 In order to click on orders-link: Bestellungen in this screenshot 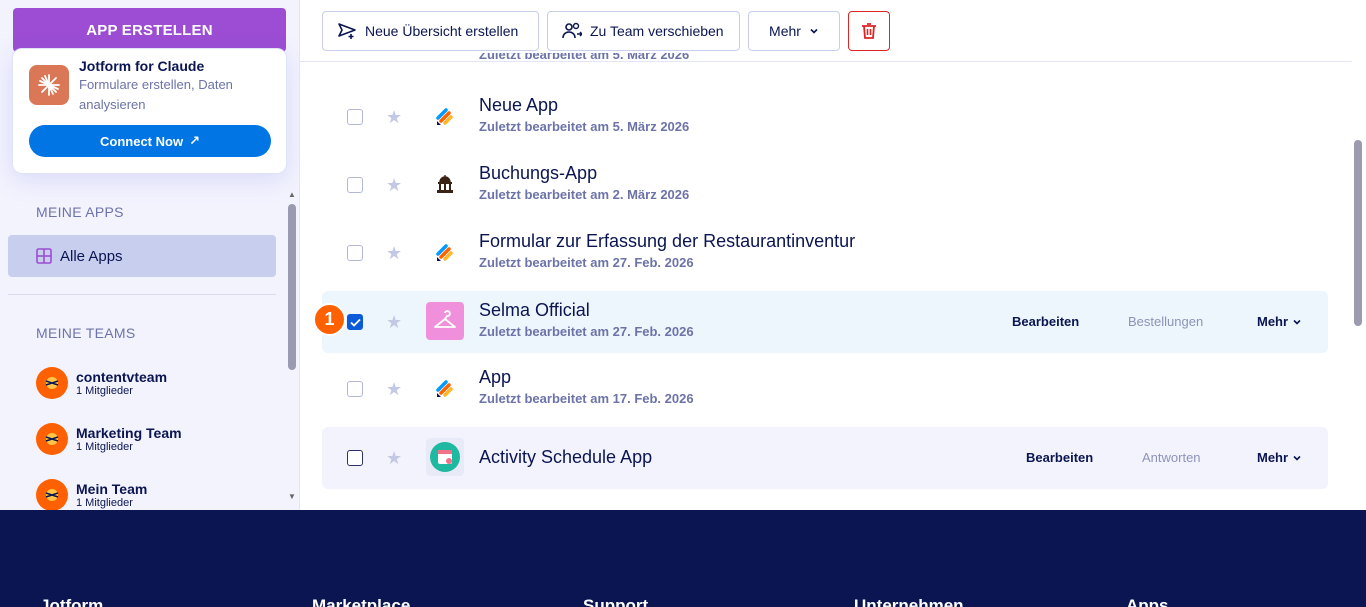, I will do `click(1165, 321)`.